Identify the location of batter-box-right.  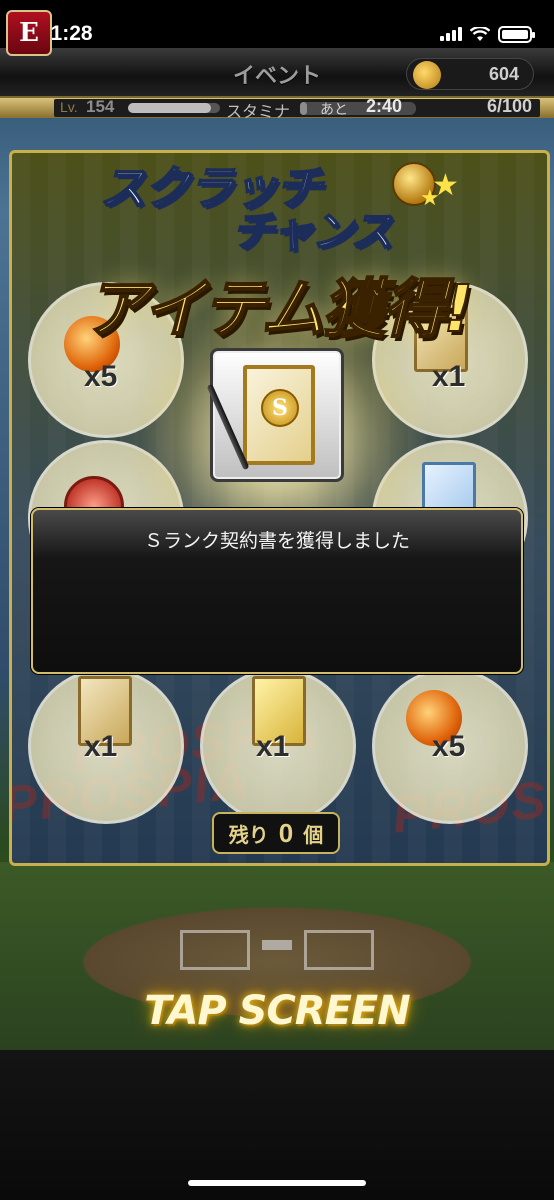
(339, 950).